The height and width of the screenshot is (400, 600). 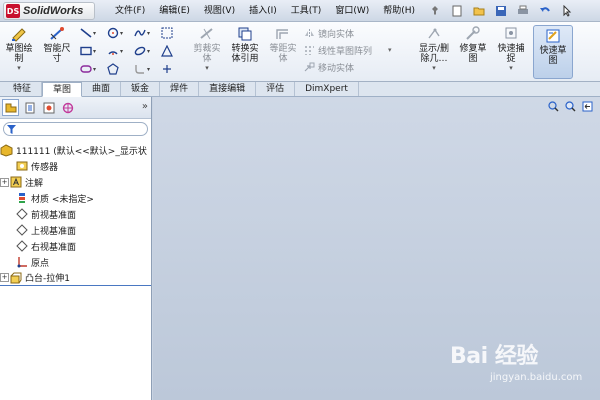 What do you see at coordinates (102, 89) in the screenshot?
I see `tab-surfaces: 曲面` at bounding box center [102, 89].